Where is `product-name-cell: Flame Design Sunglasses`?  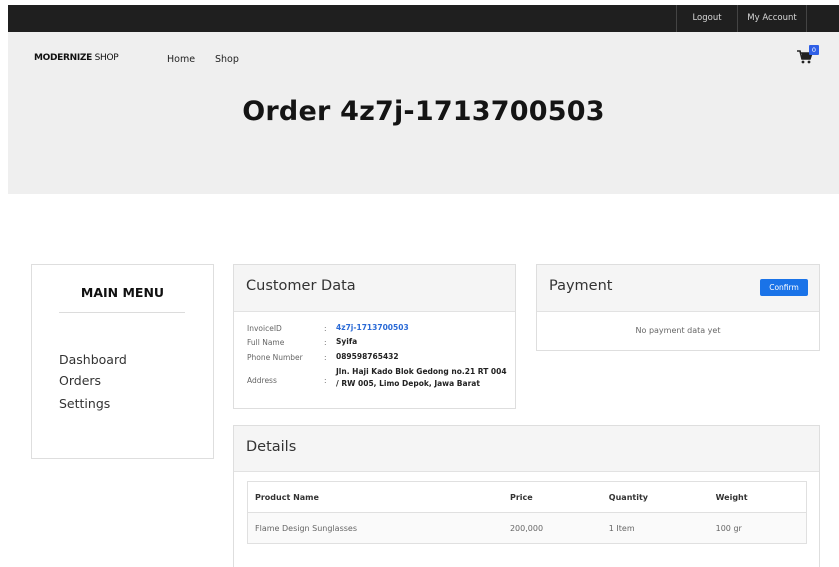
product-name-cell: Flame Design Sunglasses is located at coordinates (374, 528).